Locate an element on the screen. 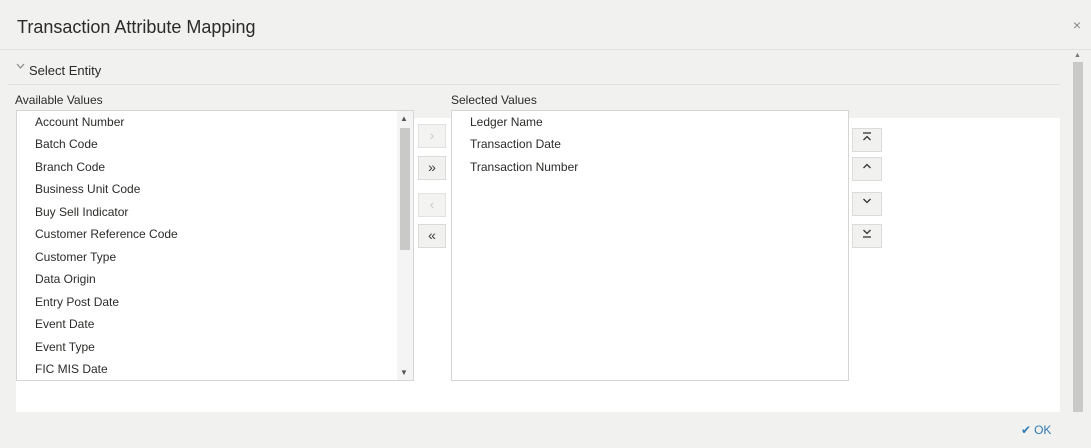 The height and width of the screenshot is (448, 1091). dialog-scrollbar: ▲ is located at coordinates (1078, 249).